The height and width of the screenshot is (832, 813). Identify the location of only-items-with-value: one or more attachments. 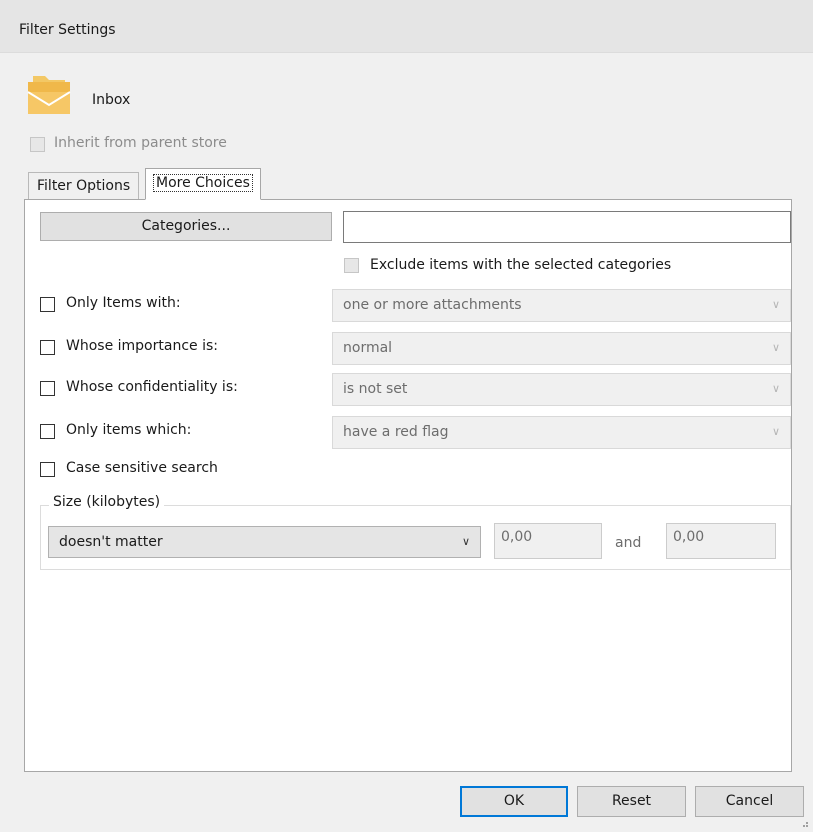
(432, 305).